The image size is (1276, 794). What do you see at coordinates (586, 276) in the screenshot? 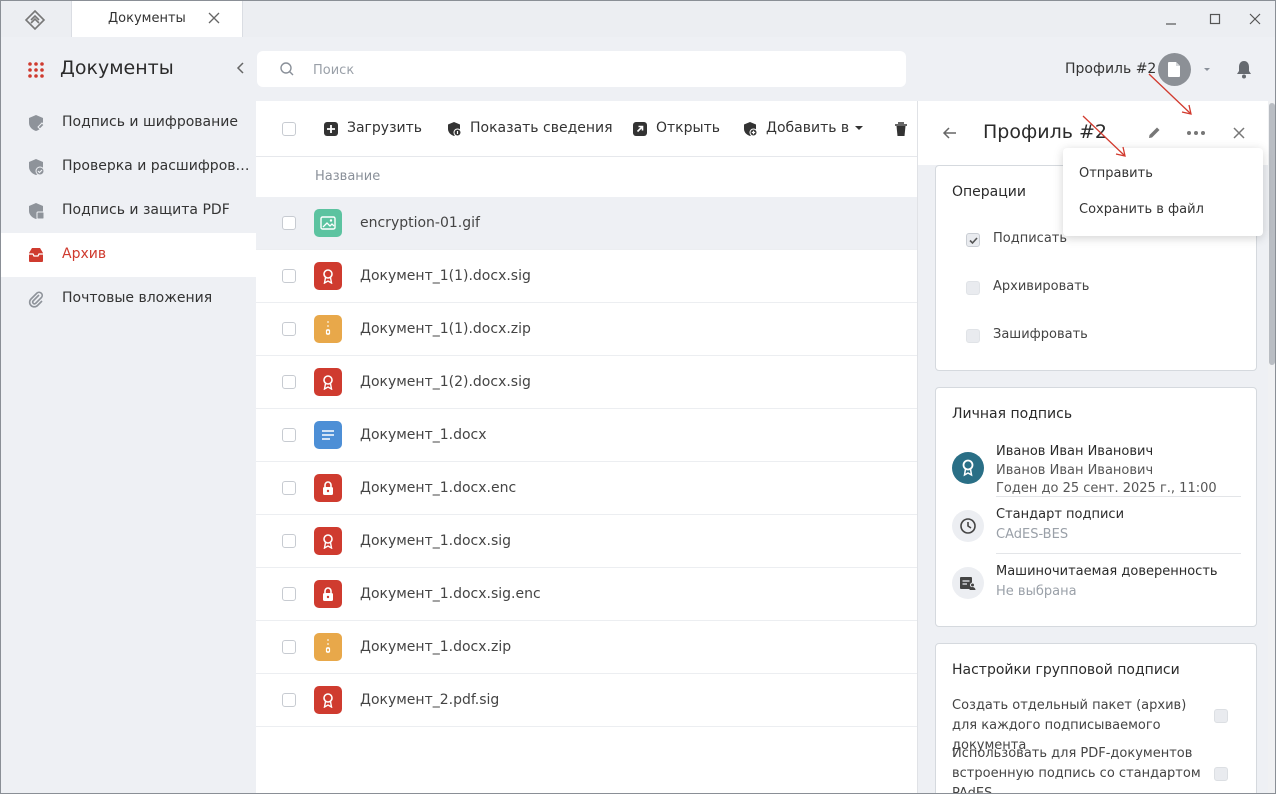
I see `file-row: Документ_1(1).docx.sig` at bounding box center [586, 276].